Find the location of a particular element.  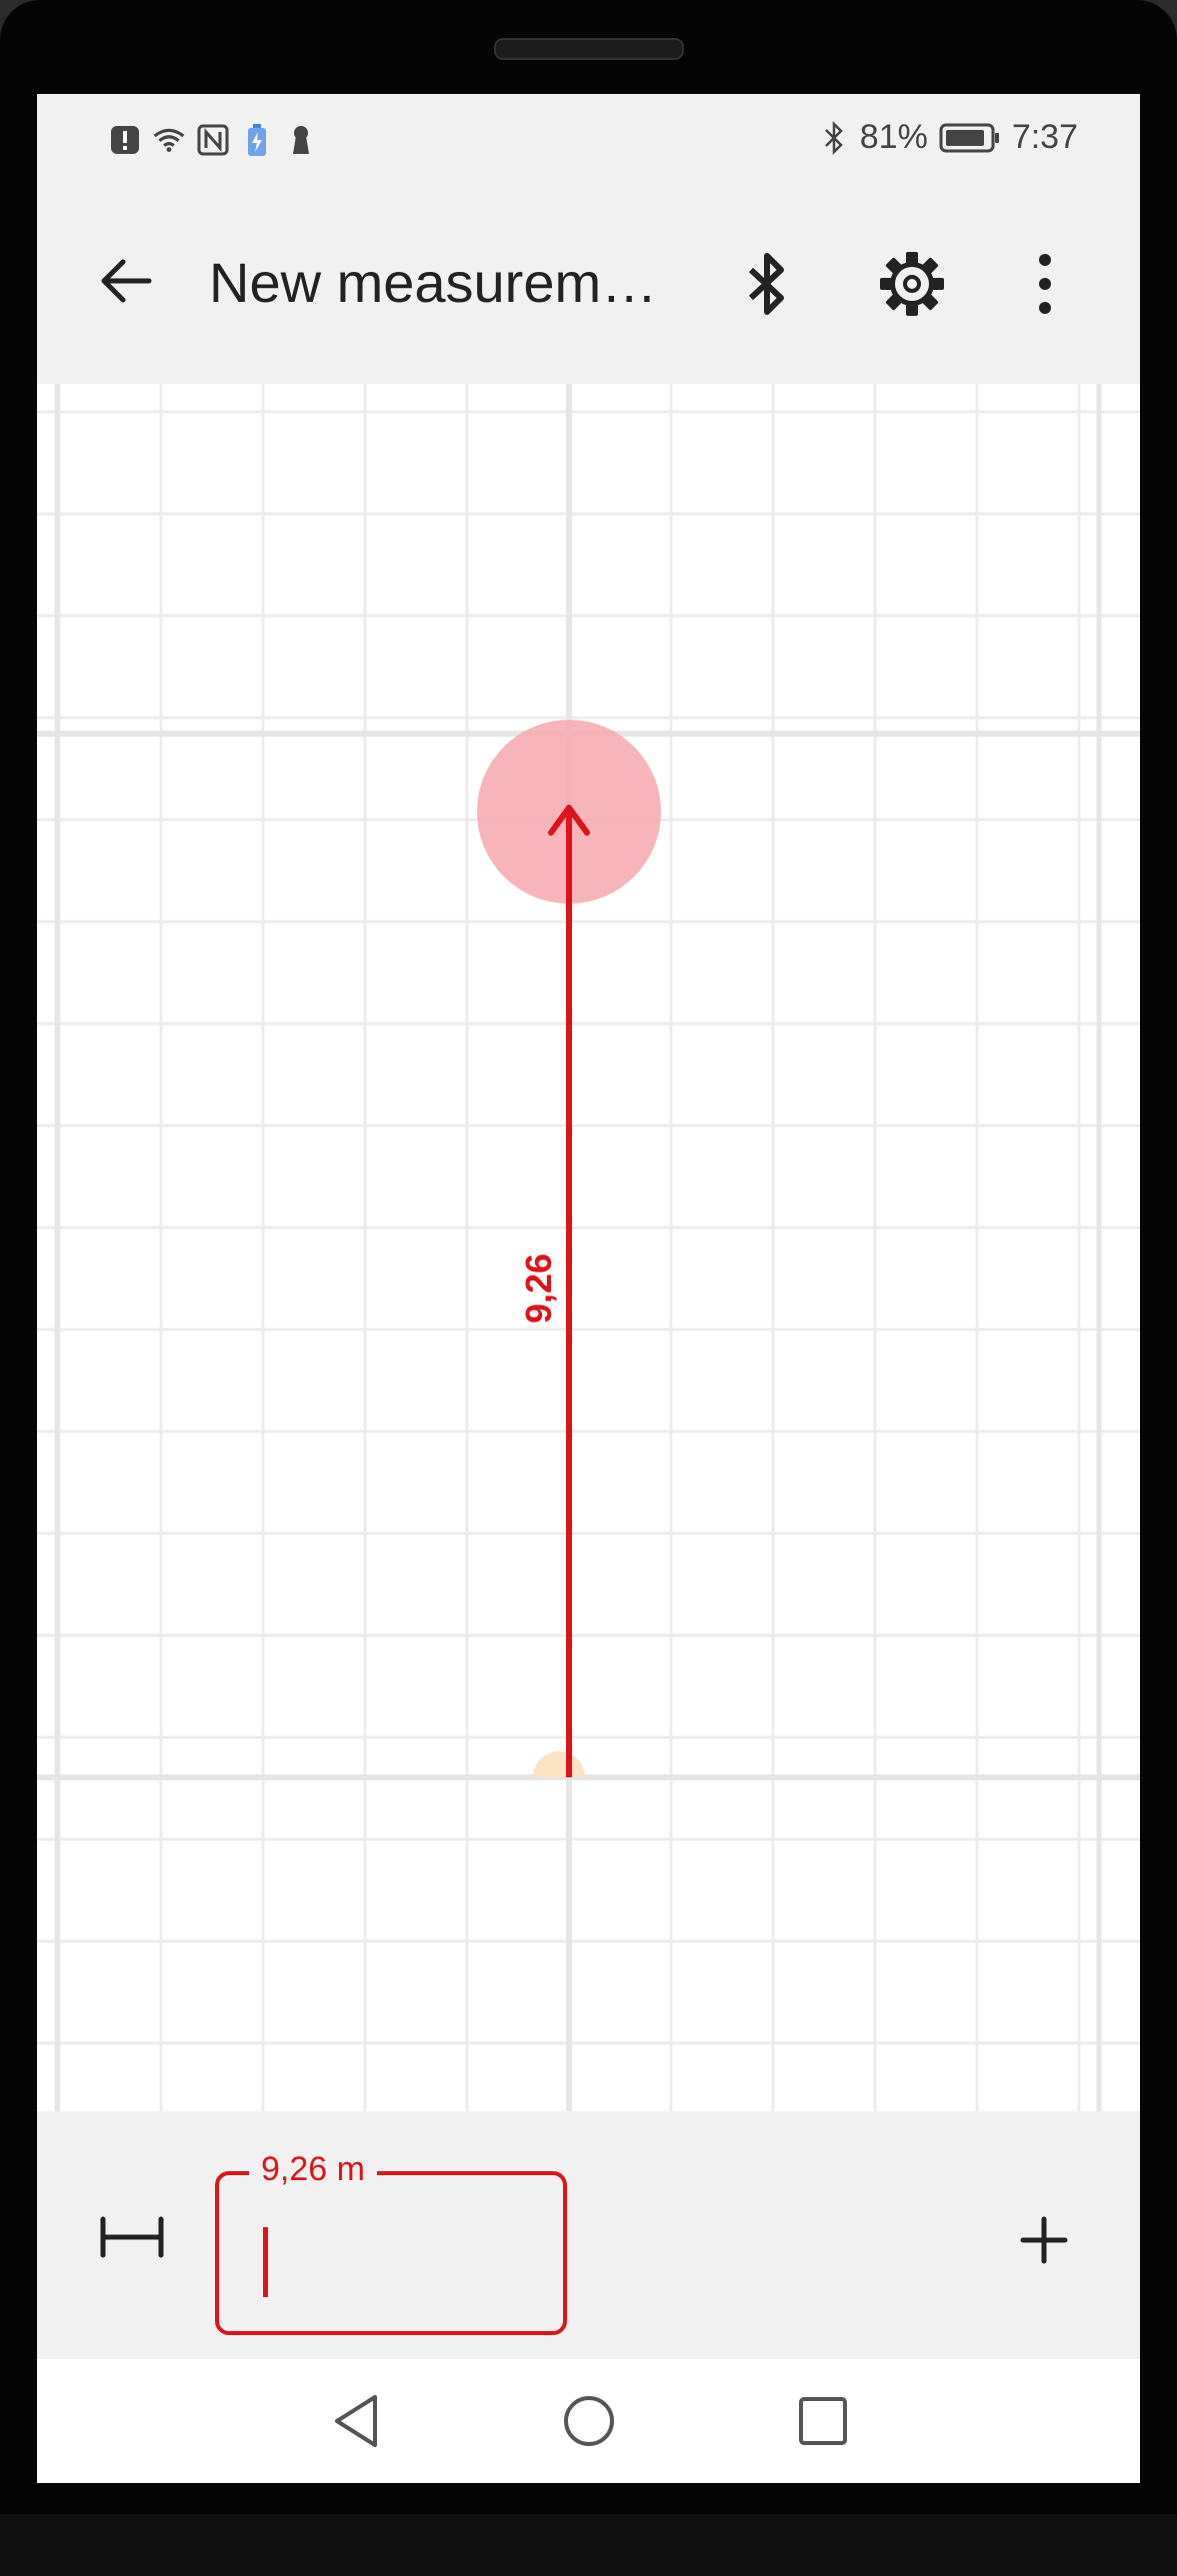

dimension-icon is located at coordinates (132, 2237).